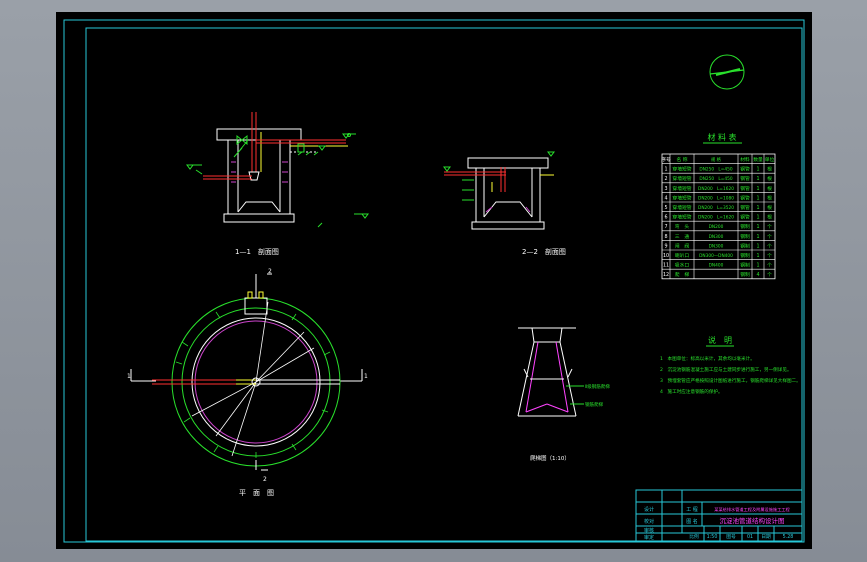 The width and height of the screenshot is (867, 562). I want to click on note-item: 1 本图单位：标高以米计，其余均以毫米计。, so click(707, 358).